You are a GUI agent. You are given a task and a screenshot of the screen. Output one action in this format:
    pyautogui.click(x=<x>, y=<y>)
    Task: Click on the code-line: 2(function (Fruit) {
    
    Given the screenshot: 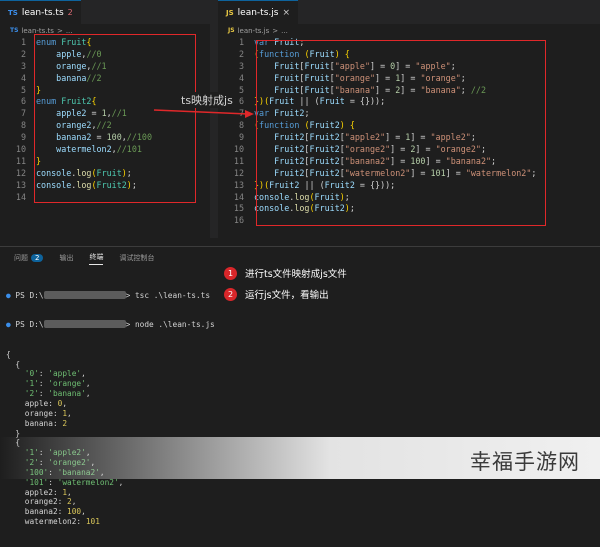 What is the action you would take?
    pyautogui.click(x=409, y=55)
    